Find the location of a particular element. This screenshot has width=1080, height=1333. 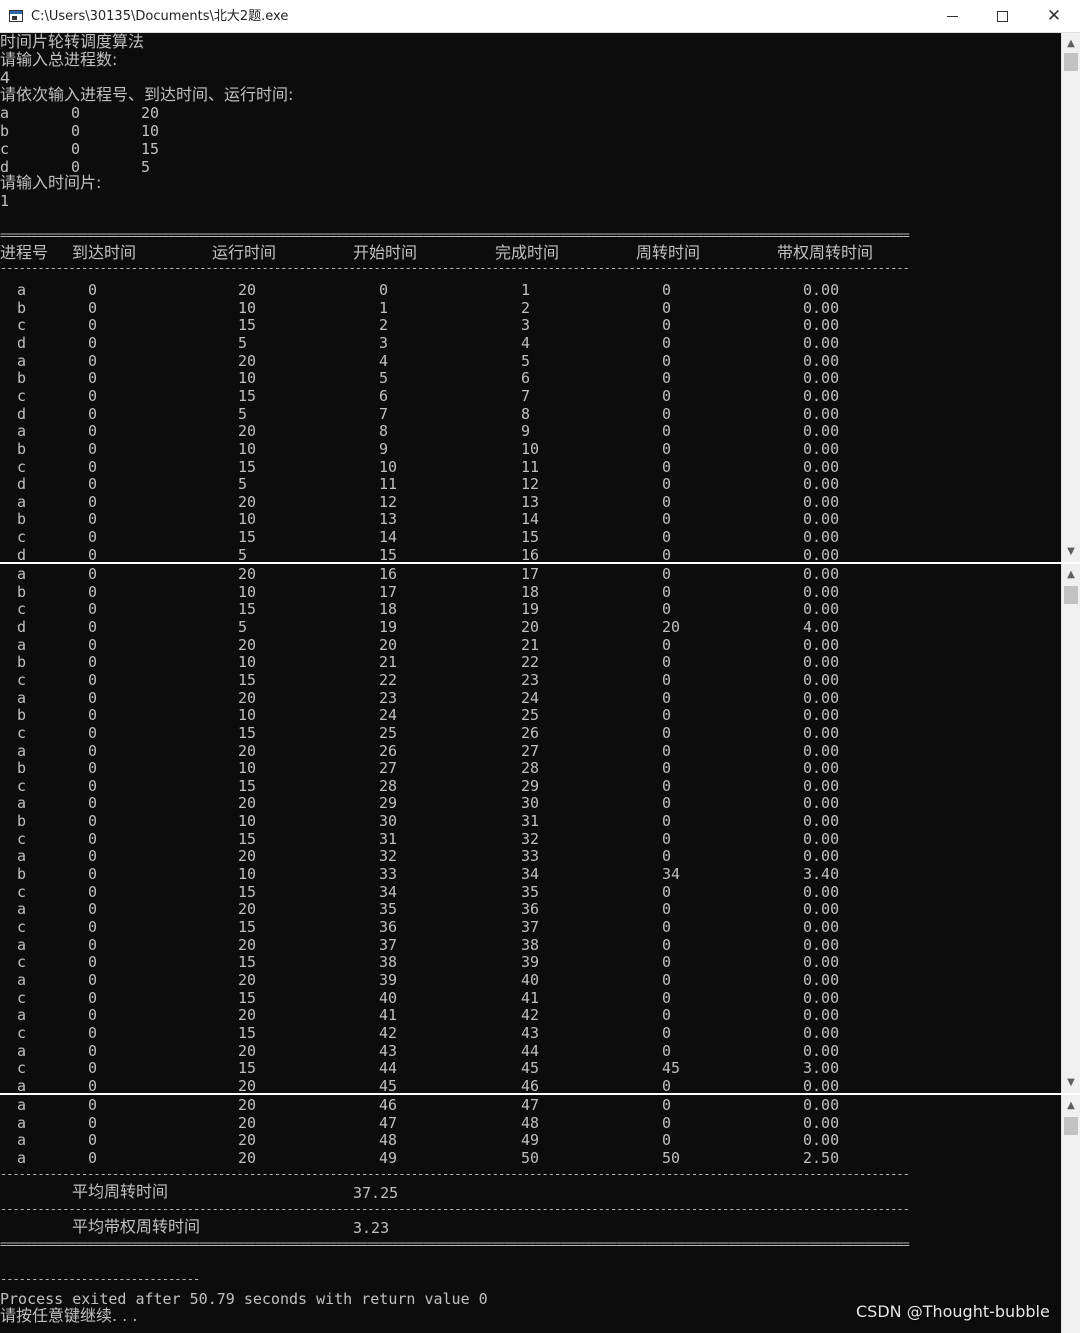

cell-finish: 17 is located at coordinates (530, 574).